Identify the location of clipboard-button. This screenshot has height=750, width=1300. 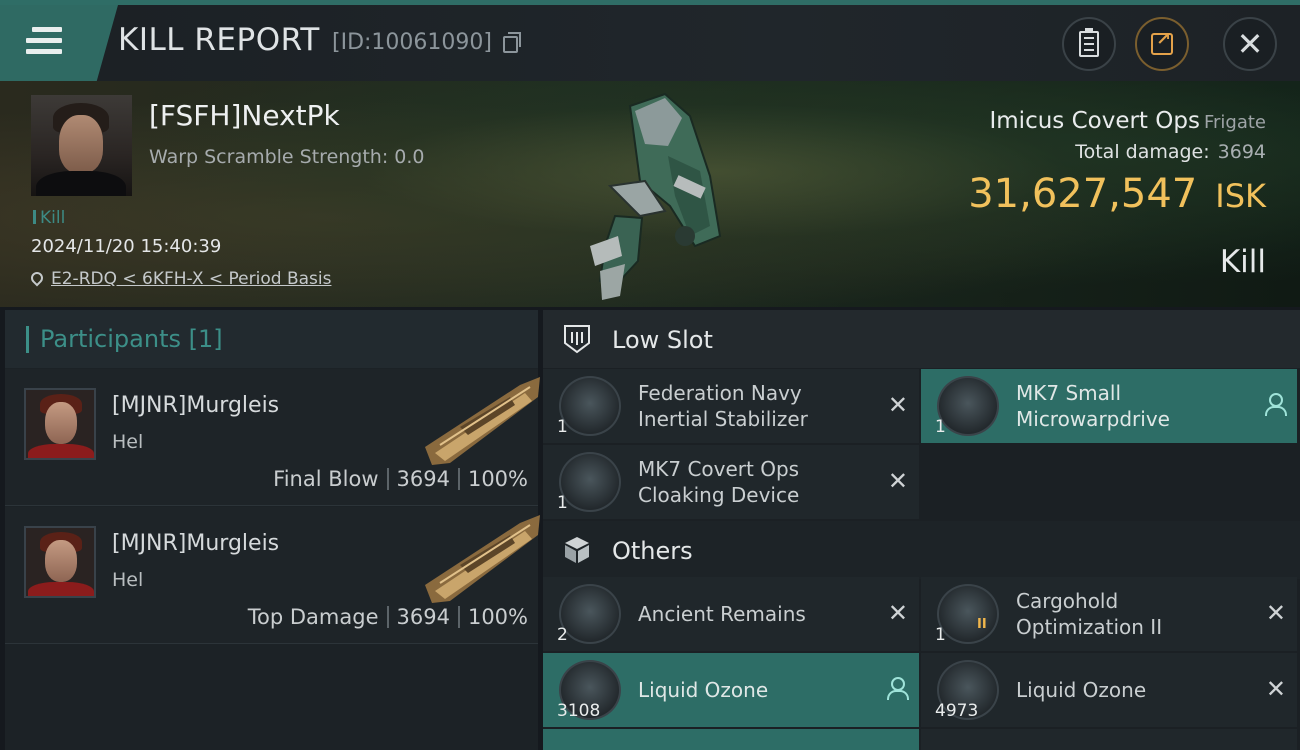
(1089, 44).